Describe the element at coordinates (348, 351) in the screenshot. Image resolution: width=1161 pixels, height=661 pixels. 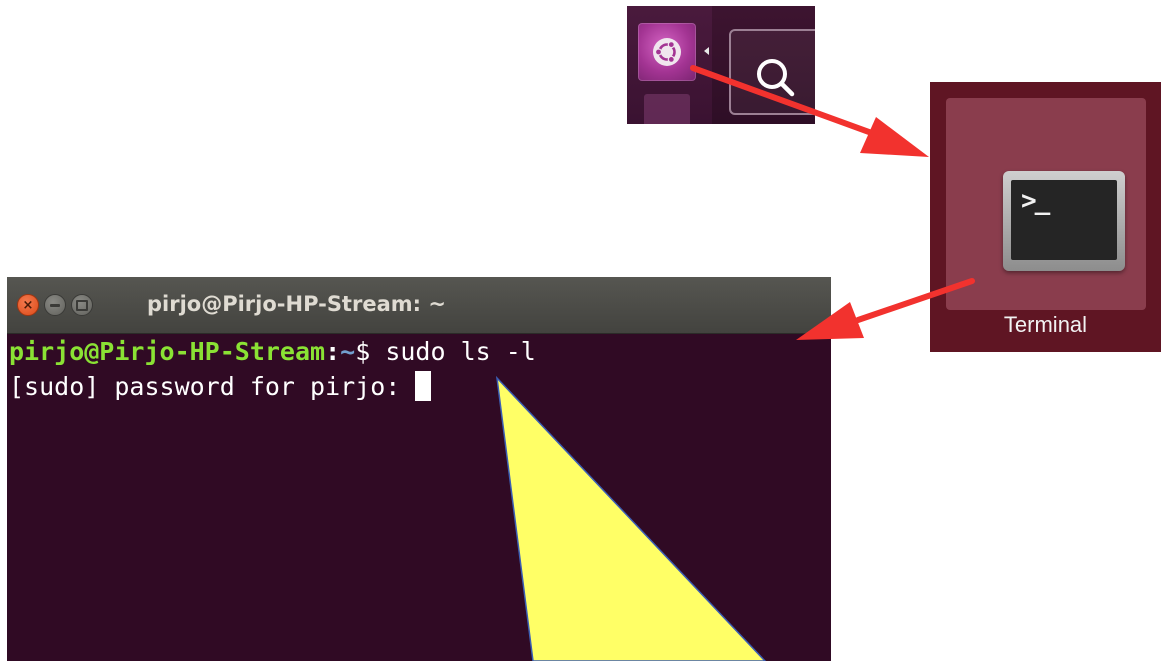
I see `prompt-directory: ~` at that location.